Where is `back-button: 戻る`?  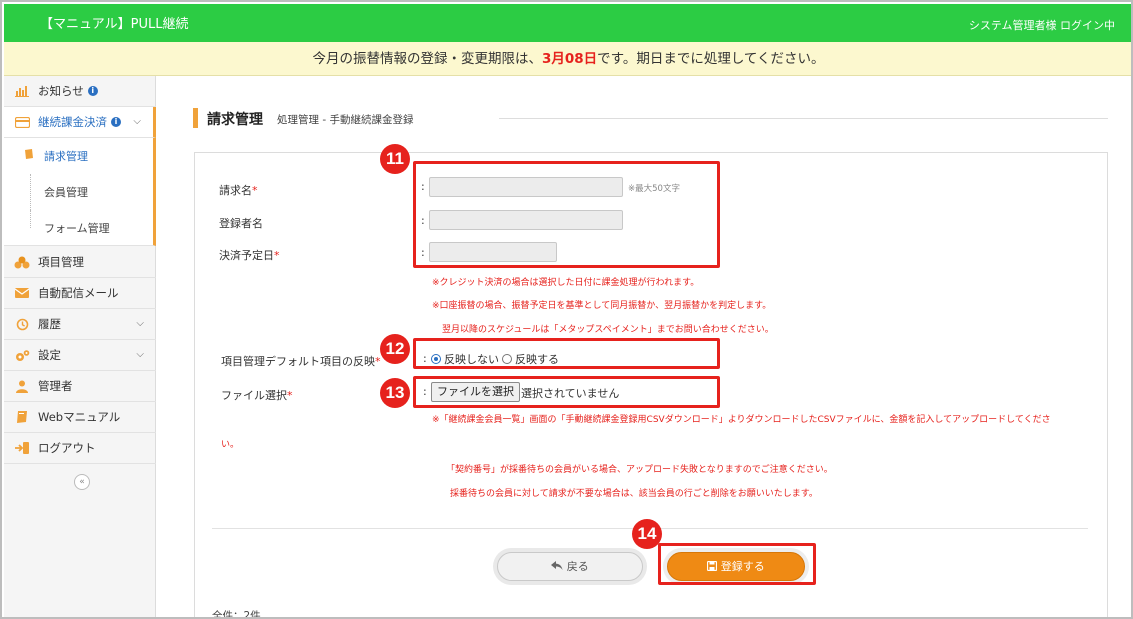
back-button: 戻る is located at coordinates (570, 566).